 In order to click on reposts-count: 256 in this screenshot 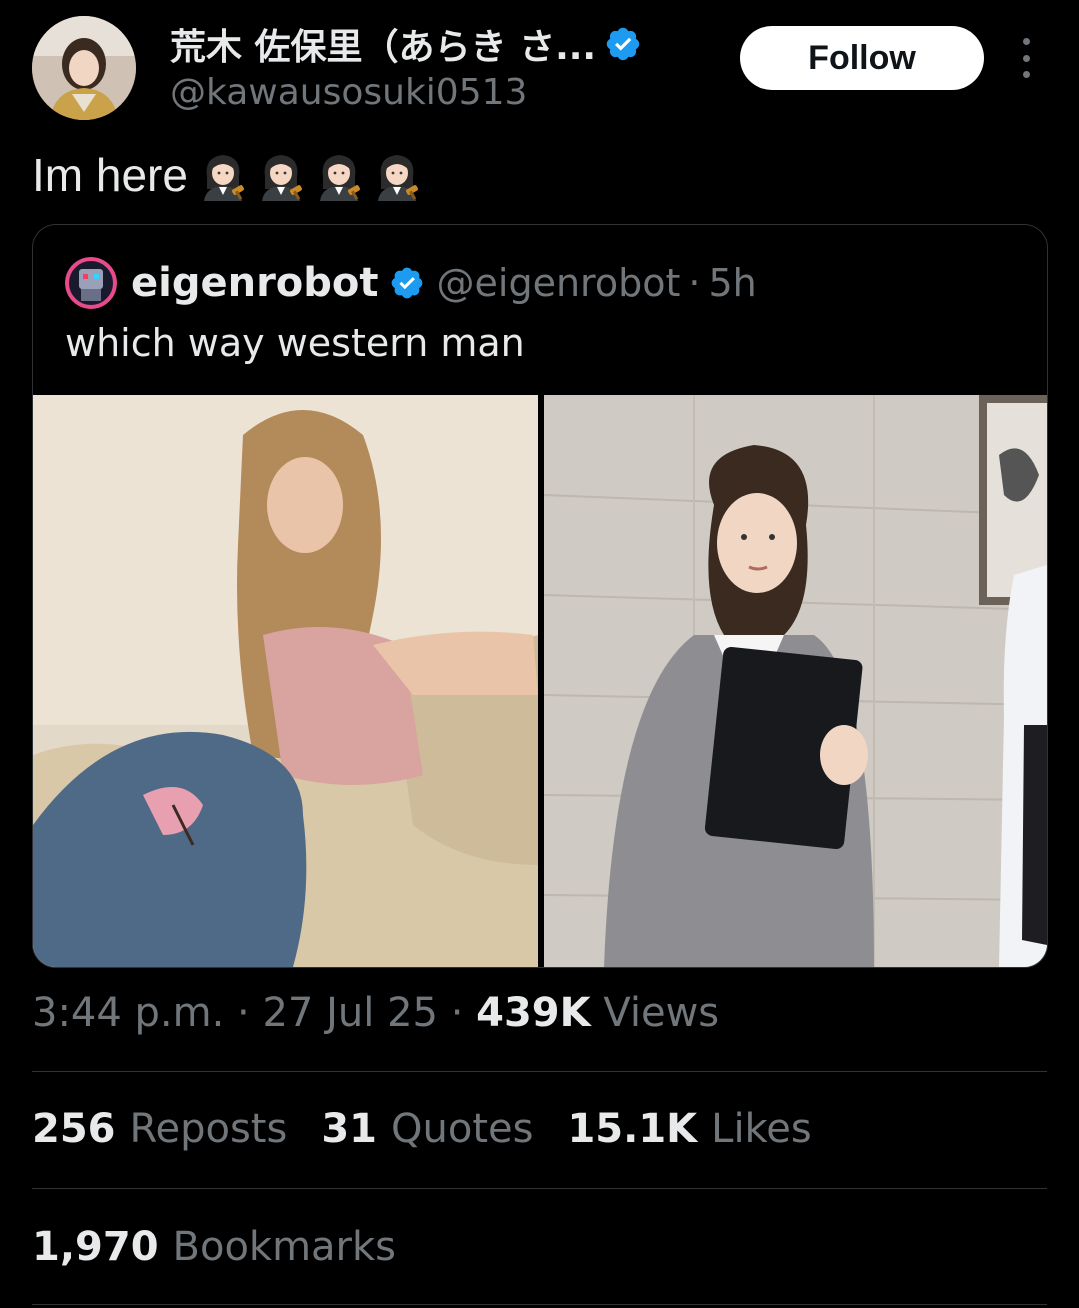, I will do `click(74, 1129)`.